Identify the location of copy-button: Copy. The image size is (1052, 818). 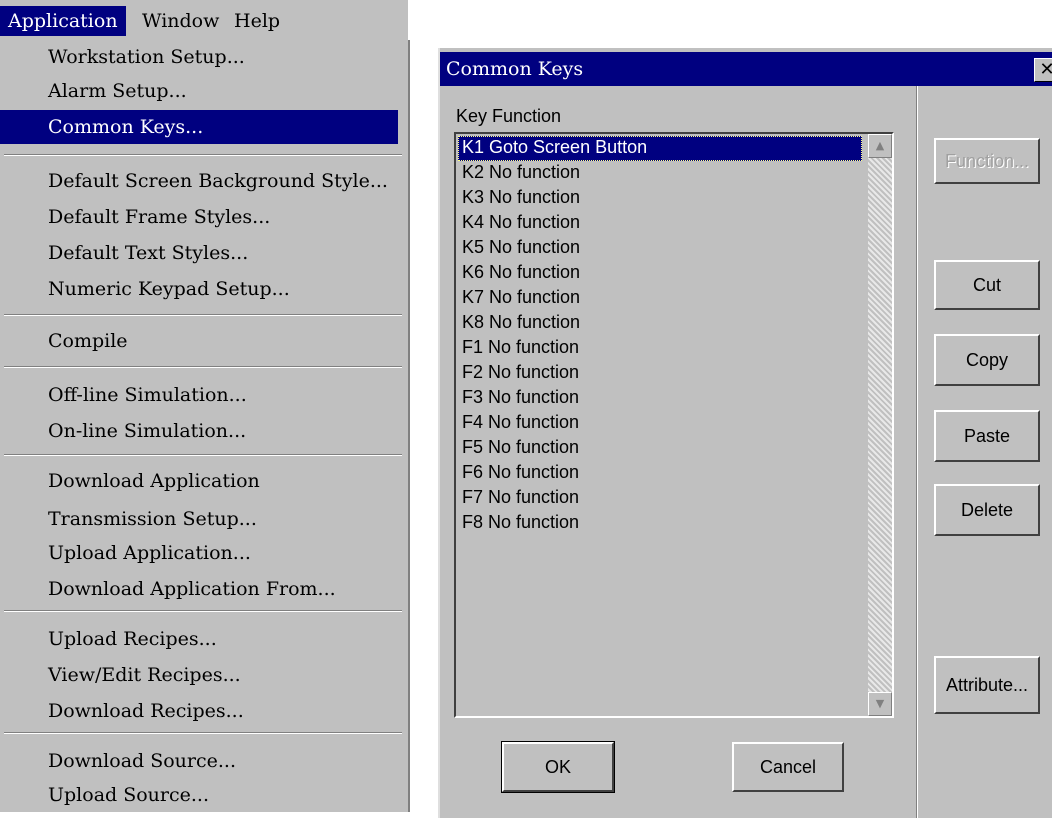
(987, 360).